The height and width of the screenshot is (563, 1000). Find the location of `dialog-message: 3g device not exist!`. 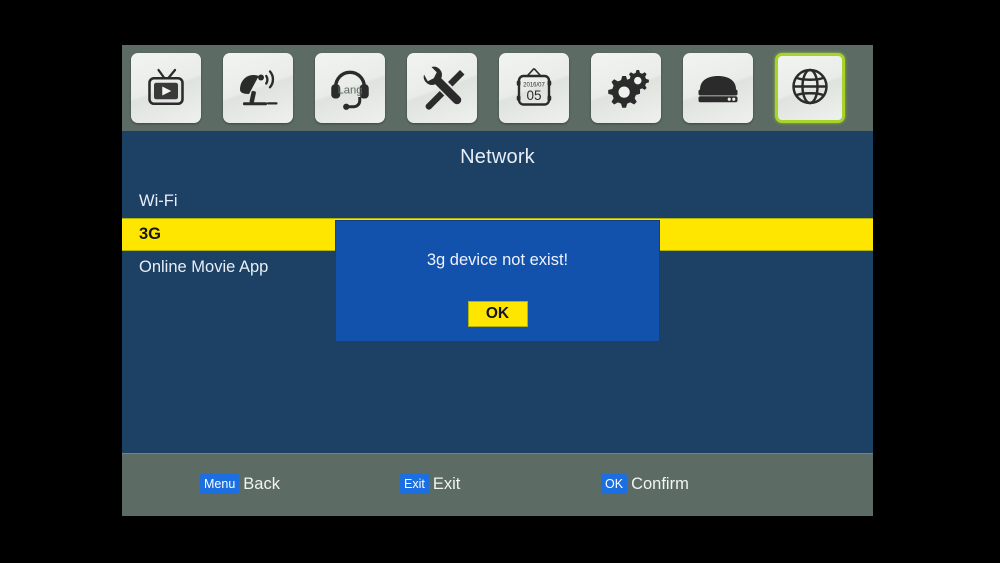

dialog-message: 3g device not exist! is located at coordinates (497, 259).